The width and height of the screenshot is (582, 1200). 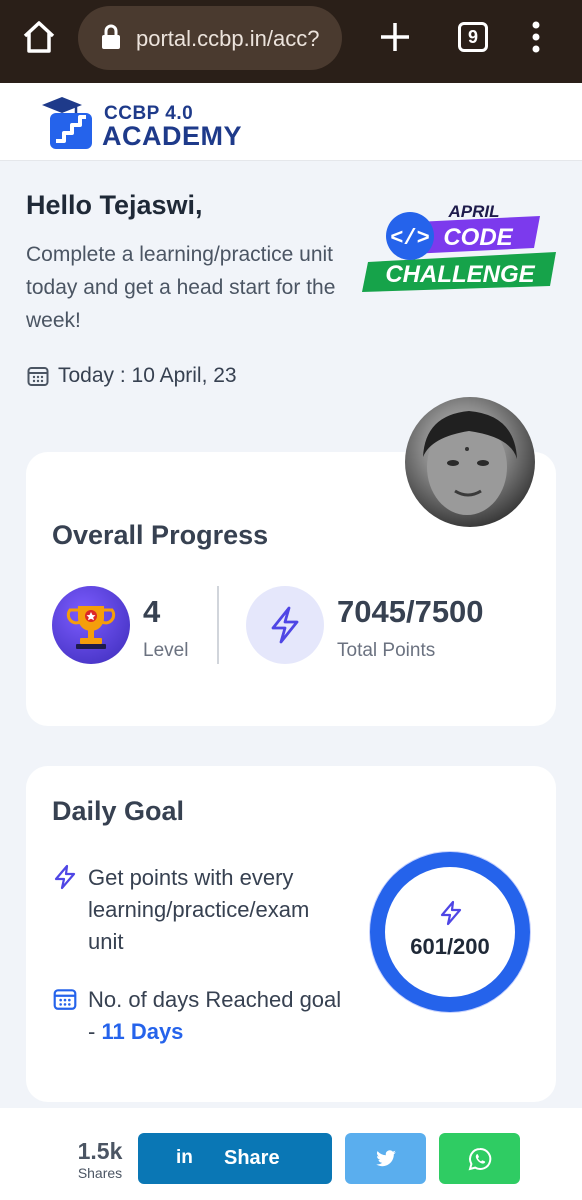 I want to click on trophy-icon, so click(x=91, y=625).